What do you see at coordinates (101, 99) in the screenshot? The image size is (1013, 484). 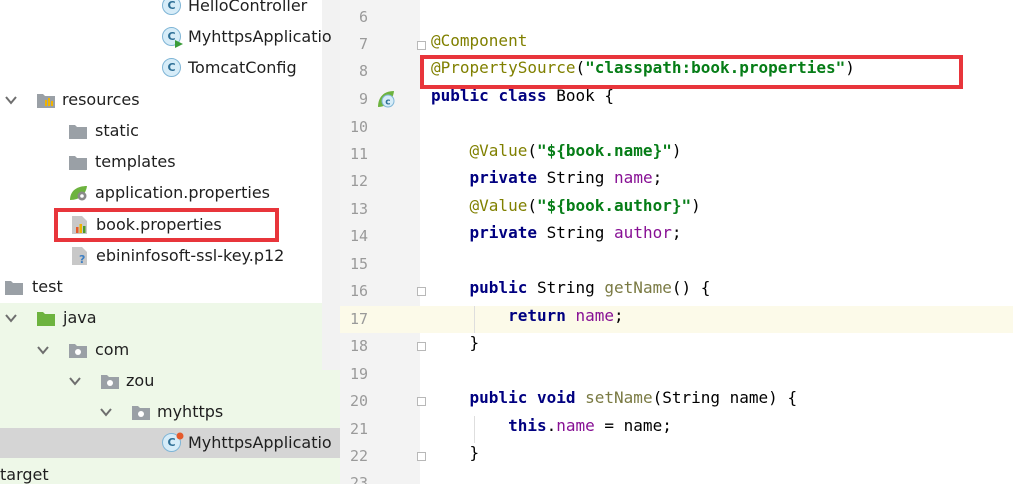 I see `tree-item-label: resources` at bounding box center [101, 99].